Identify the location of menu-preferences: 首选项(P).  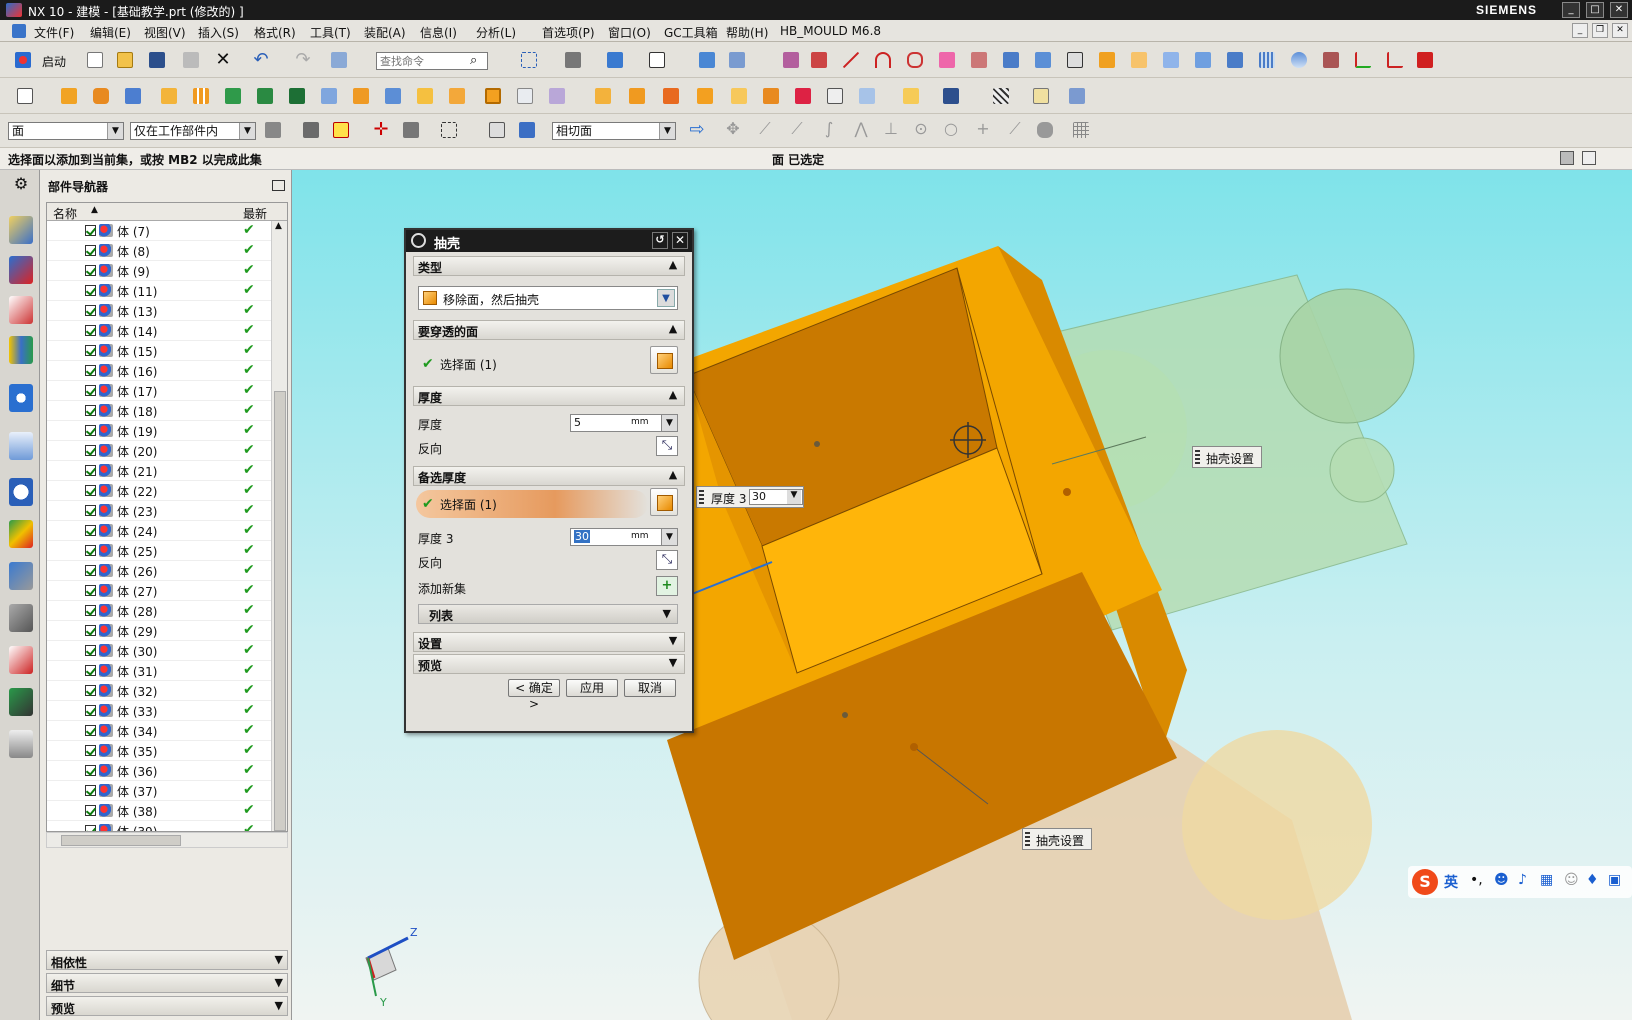
(568, 32).